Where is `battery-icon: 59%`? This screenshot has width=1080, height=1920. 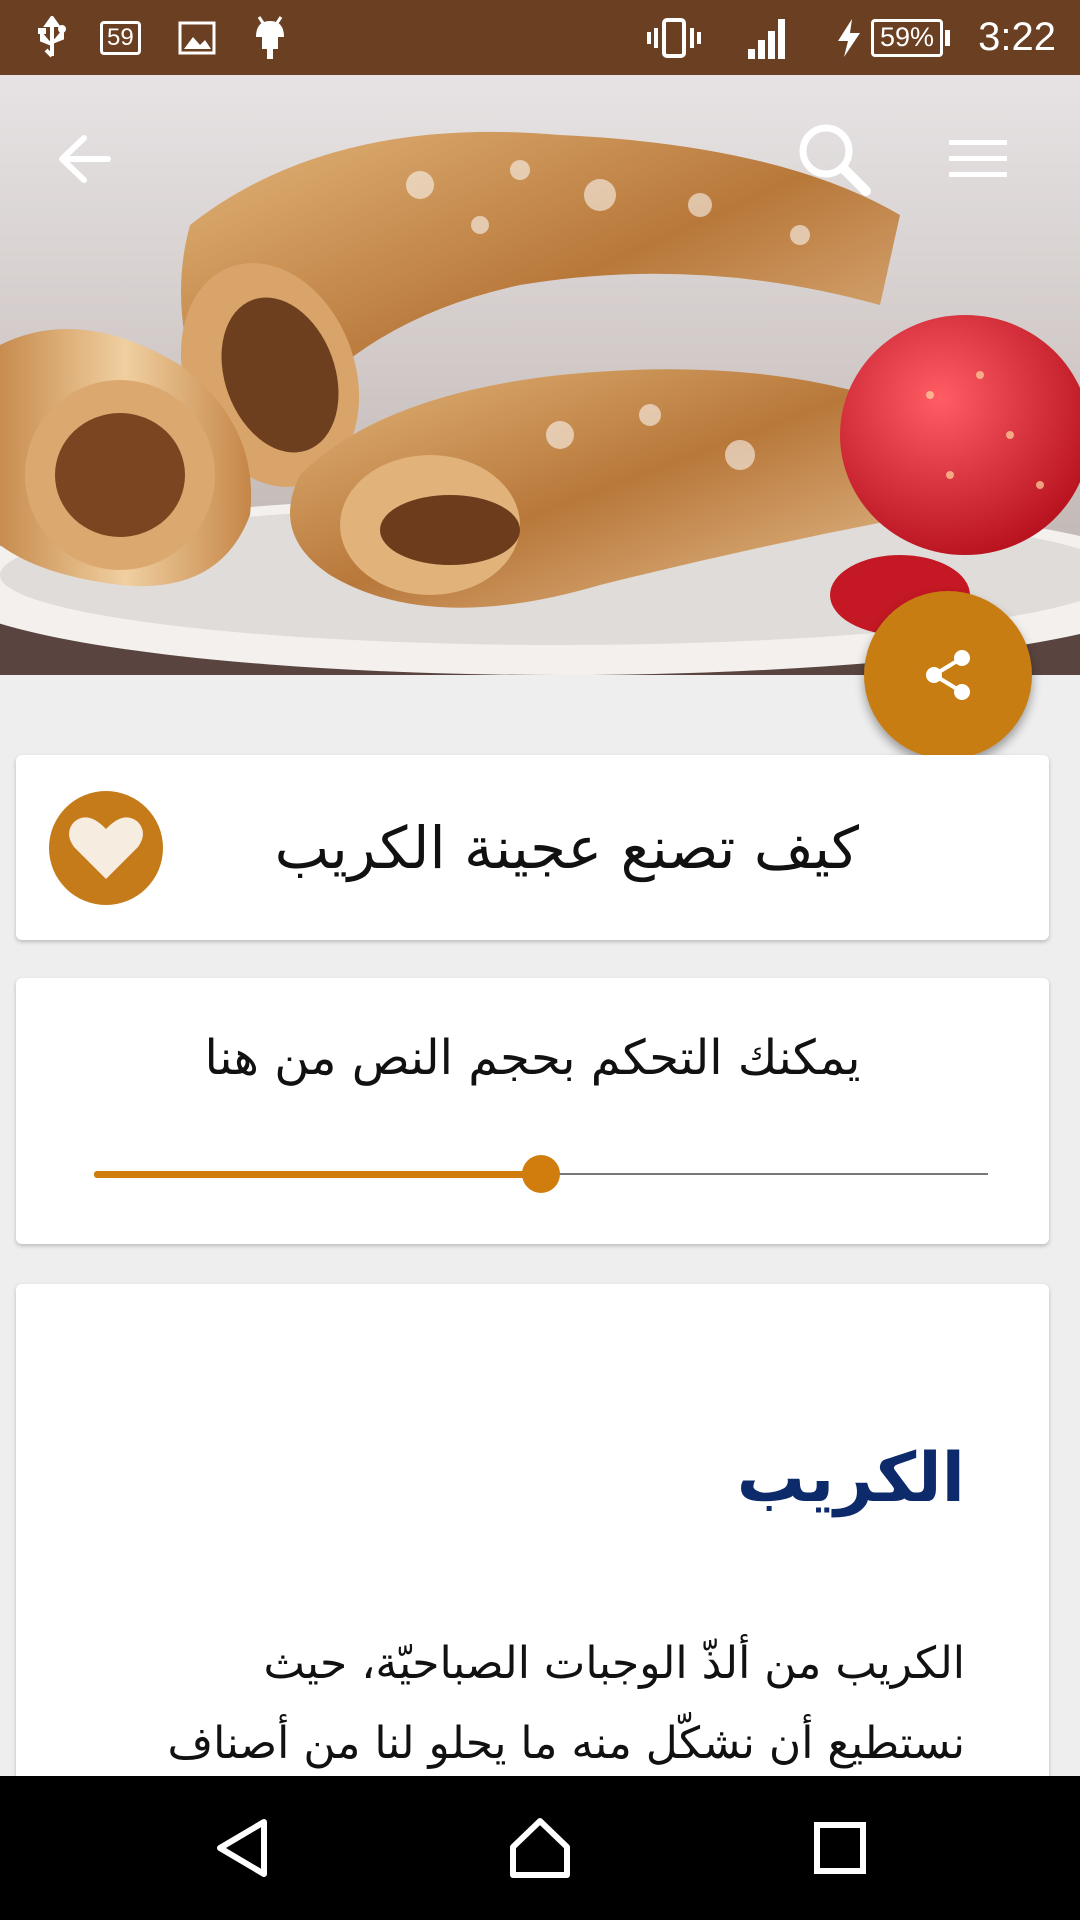
battery-icon: 59% is located at coordinates (910, 37).